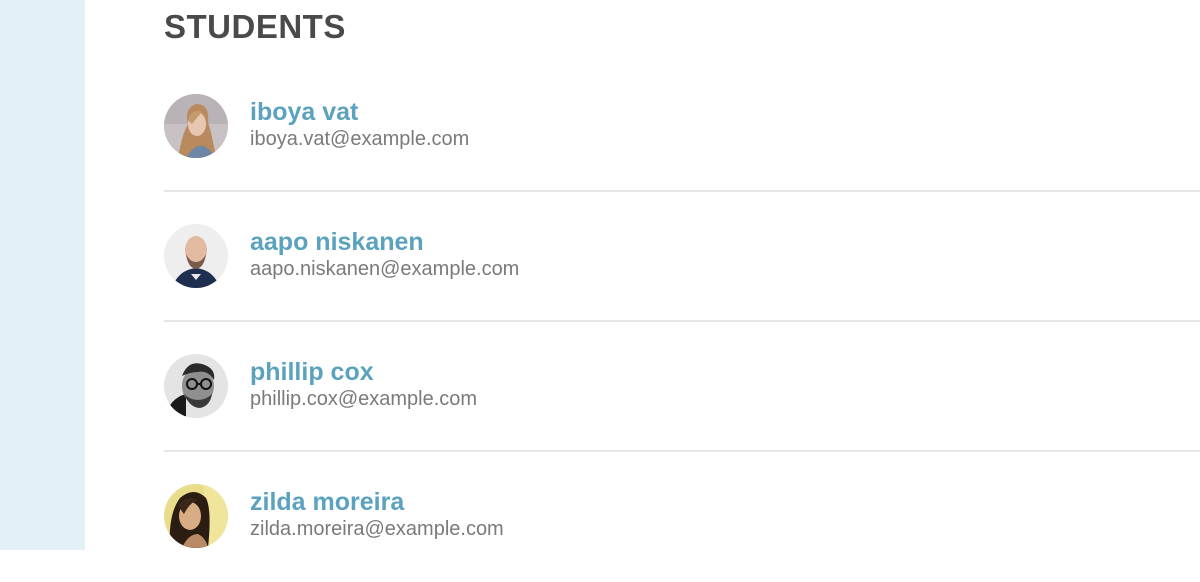 This screenshot has width=1200, height=582. What do you see at coordinates (42, 275) in the screenshot?
I see `sidebar` at bounding box center [42, 275].